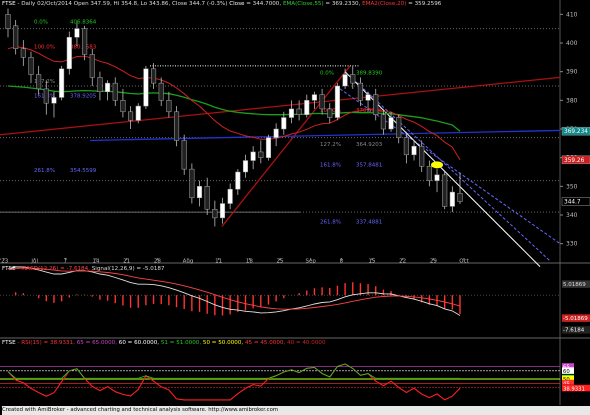 Image resolution: width=590 pixels, height=415 pixels. Describe the element at coordinates (424, 4) in the screenshot. I see `ema20-value: = 359.2596` at that location.